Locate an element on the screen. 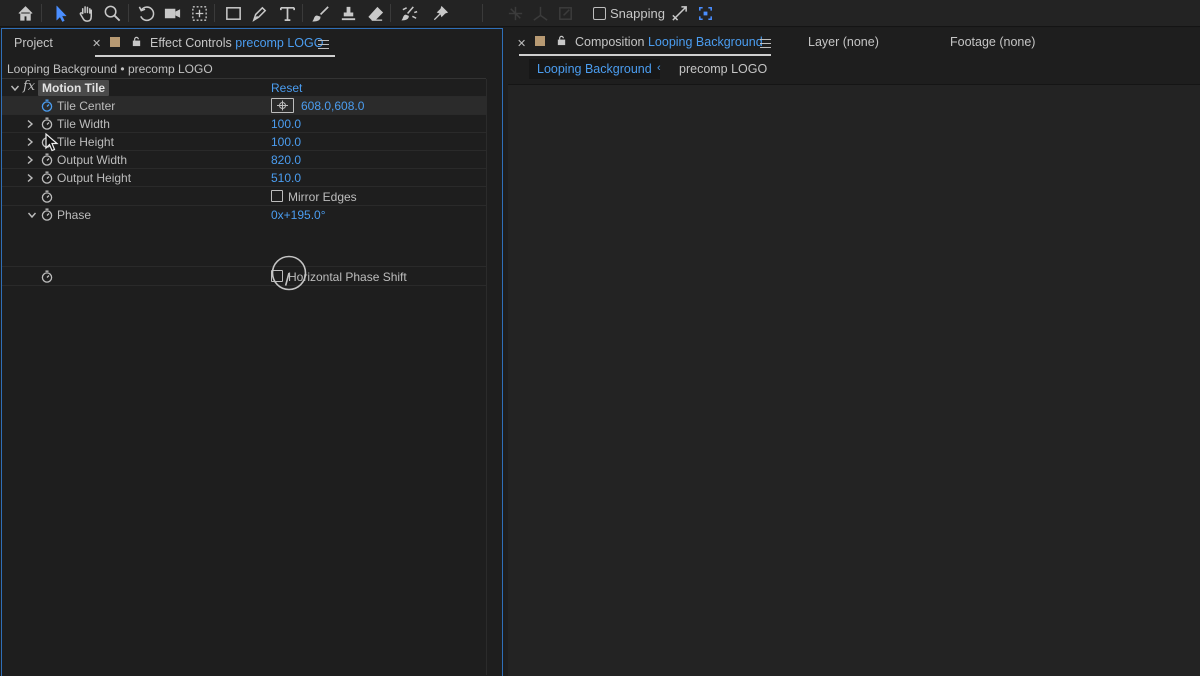  property-value: 510.0 is located at coordinates (286, 178).